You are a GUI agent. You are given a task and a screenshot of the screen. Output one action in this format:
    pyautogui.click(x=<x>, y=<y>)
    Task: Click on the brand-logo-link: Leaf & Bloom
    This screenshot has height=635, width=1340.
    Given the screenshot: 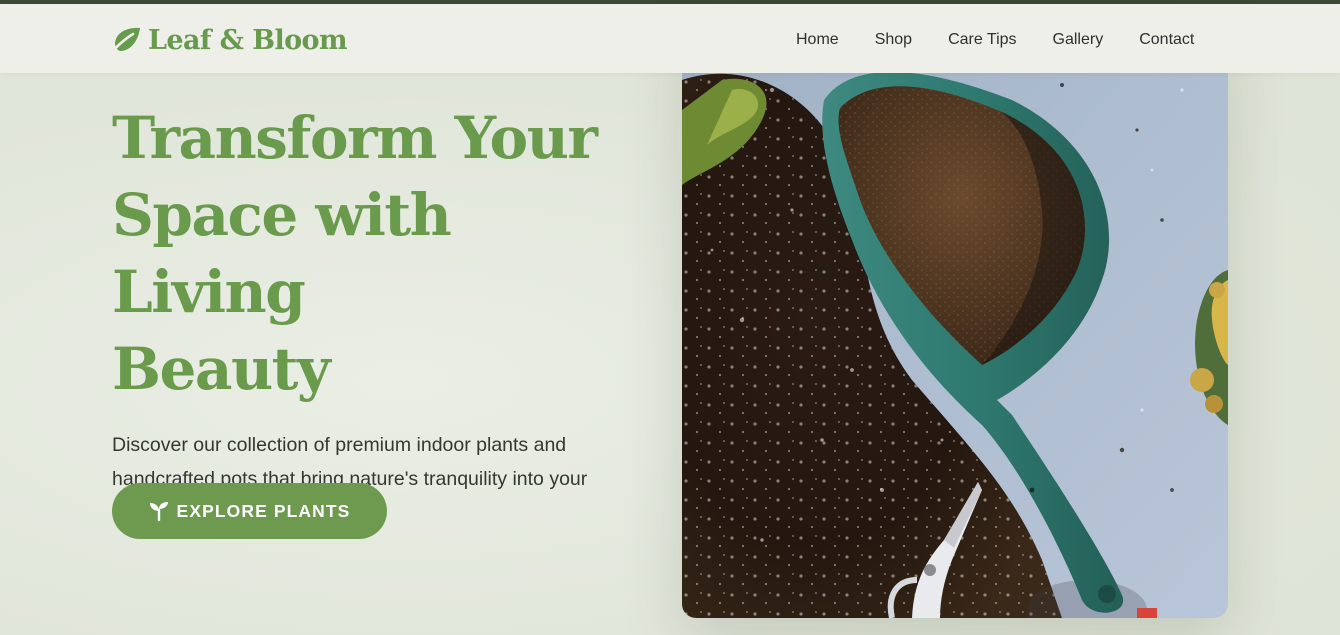 What is the action you would take?
    pyautogui.click(x=229, y=40)
    